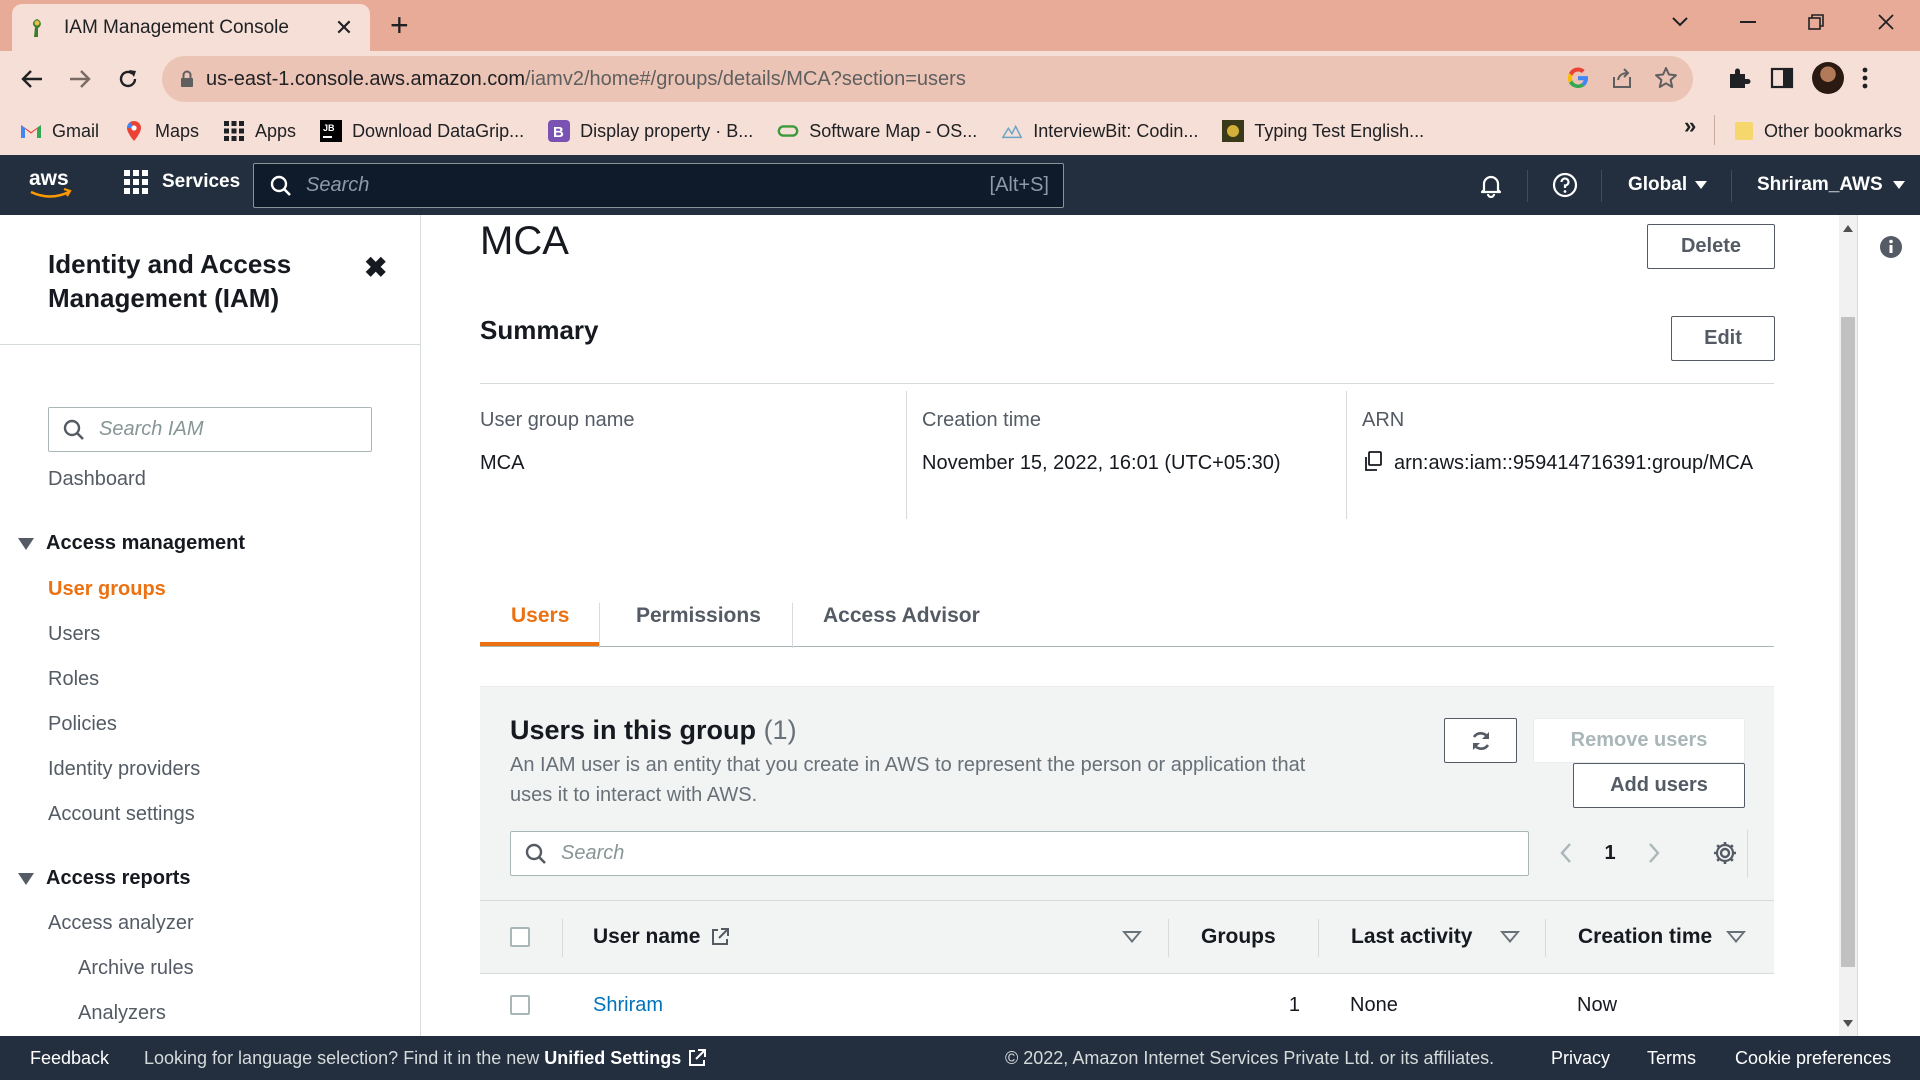 The height and width of the screenshot is (1080, 1920). Describe the element at coordinates (520, 937) in the screenshot. I see `select-all-checkbox` at that location.